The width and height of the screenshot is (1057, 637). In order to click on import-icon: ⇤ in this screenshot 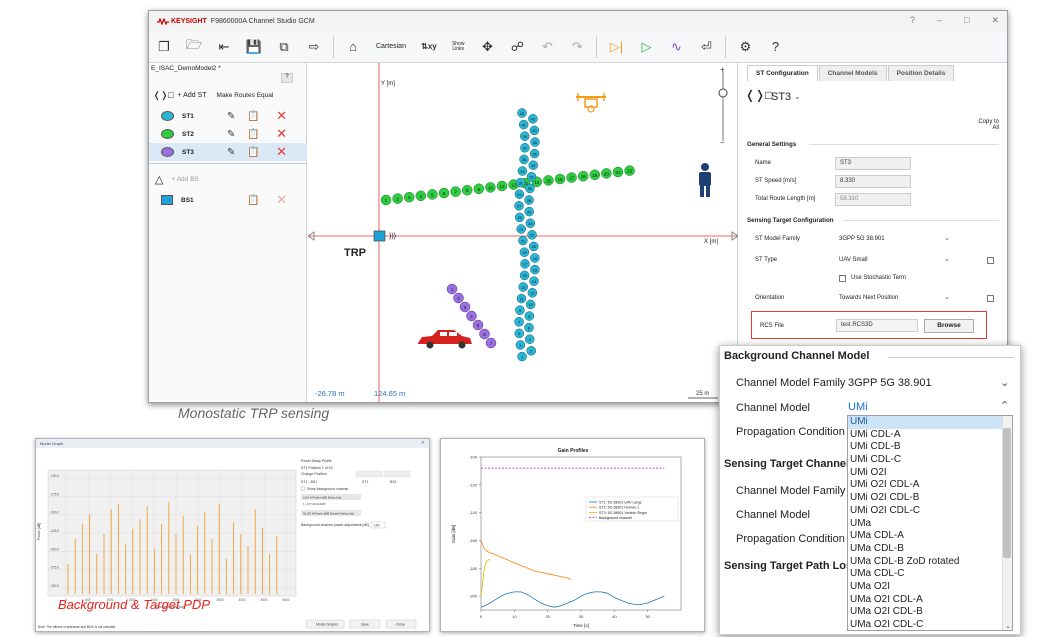, I will do `click(224, 47)`.